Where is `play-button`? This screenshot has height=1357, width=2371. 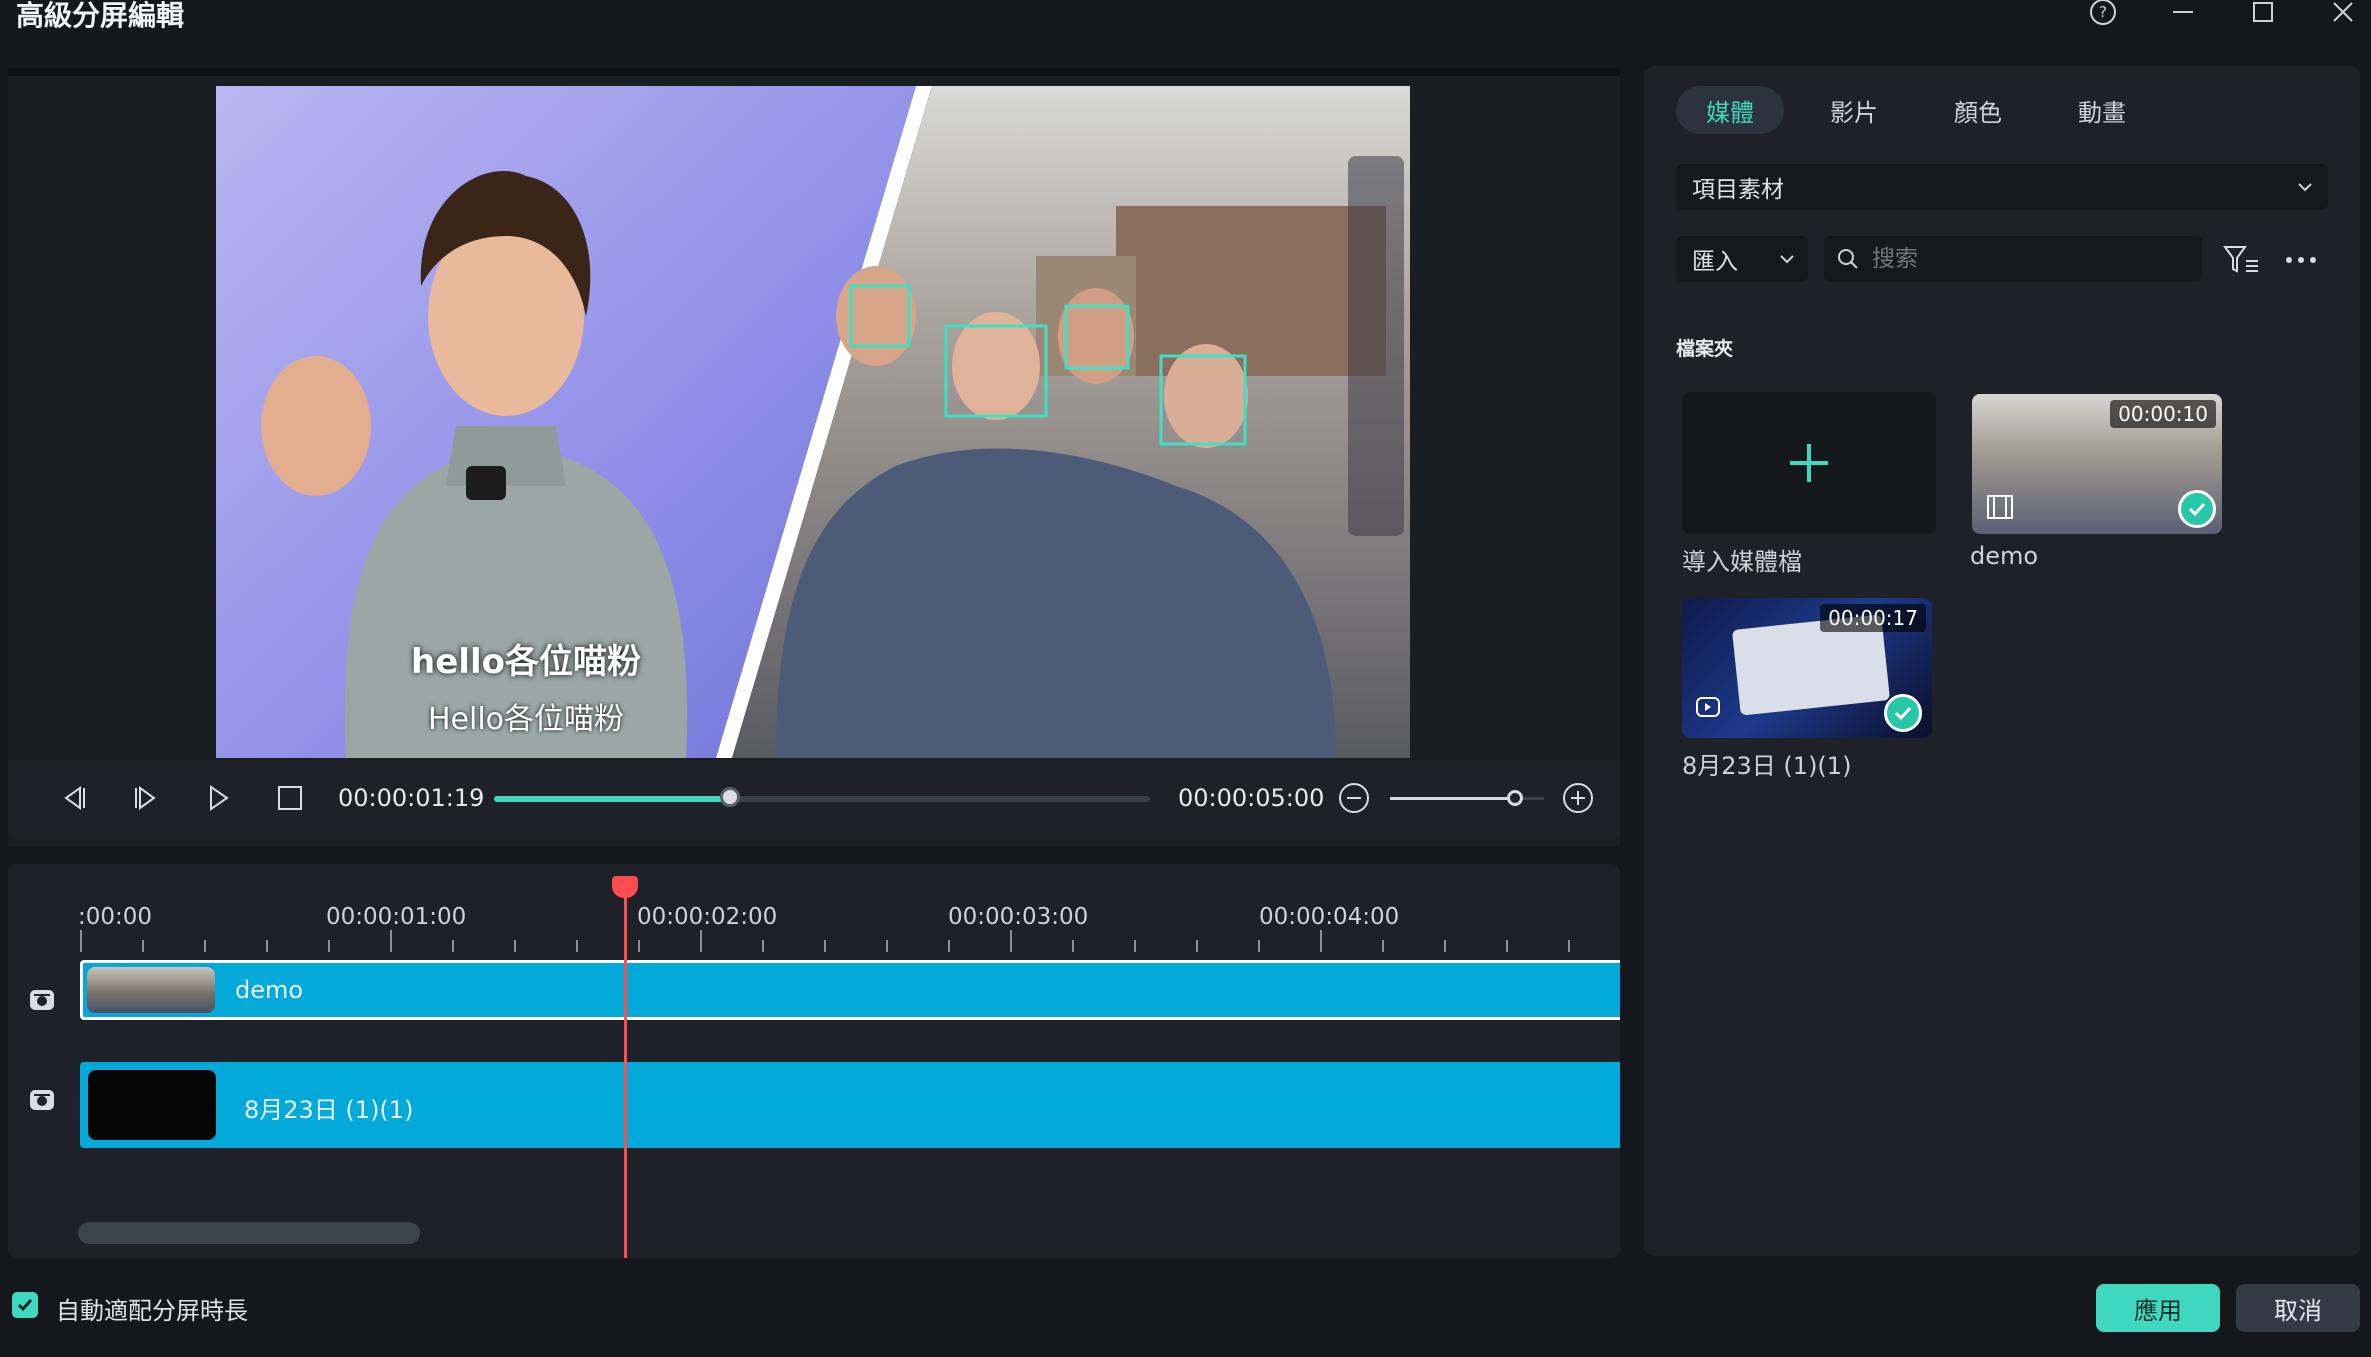 play-button is located at coordinates (218, 798).